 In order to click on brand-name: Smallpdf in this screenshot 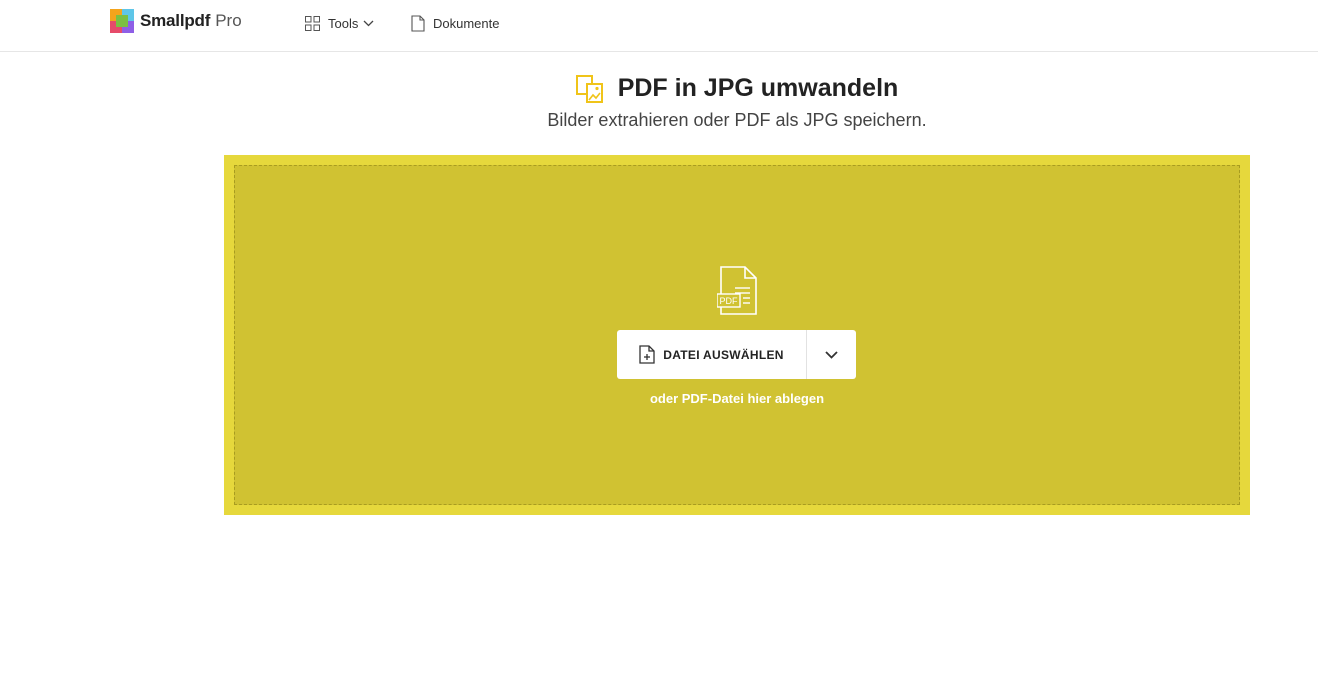, I will do `click(175, 20)`.